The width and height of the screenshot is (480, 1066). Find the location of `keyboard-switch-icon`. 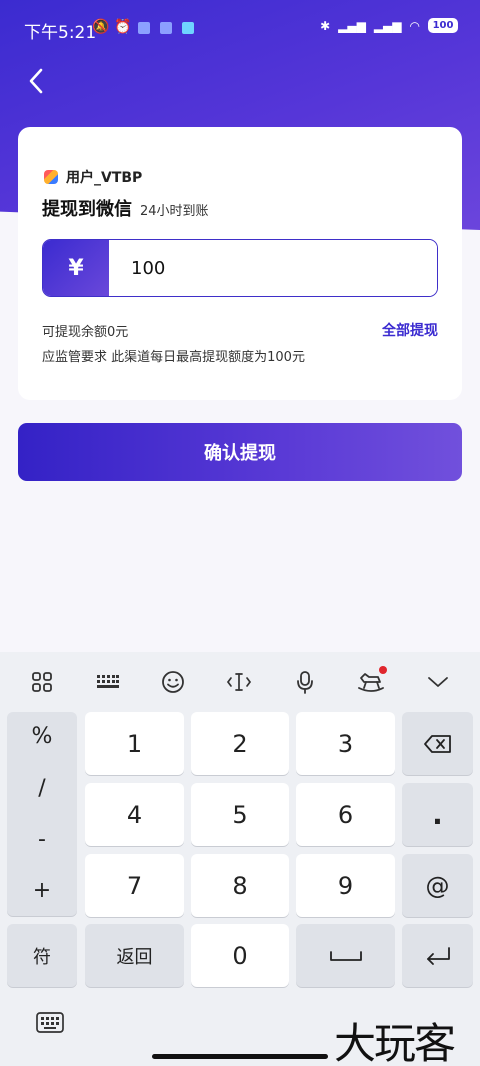

keyboard-switch-icon is located at coordinates (108, 682).